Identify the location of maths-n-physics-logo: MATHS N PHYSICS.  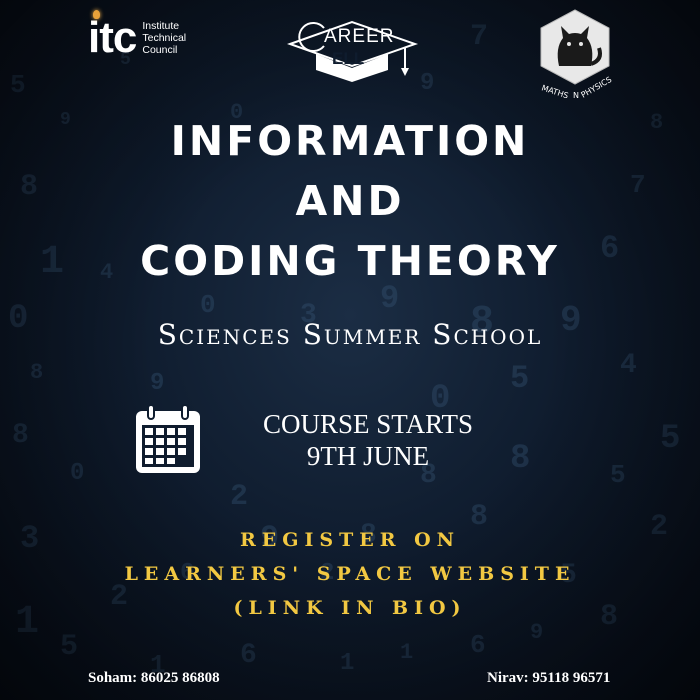
(577, 54).